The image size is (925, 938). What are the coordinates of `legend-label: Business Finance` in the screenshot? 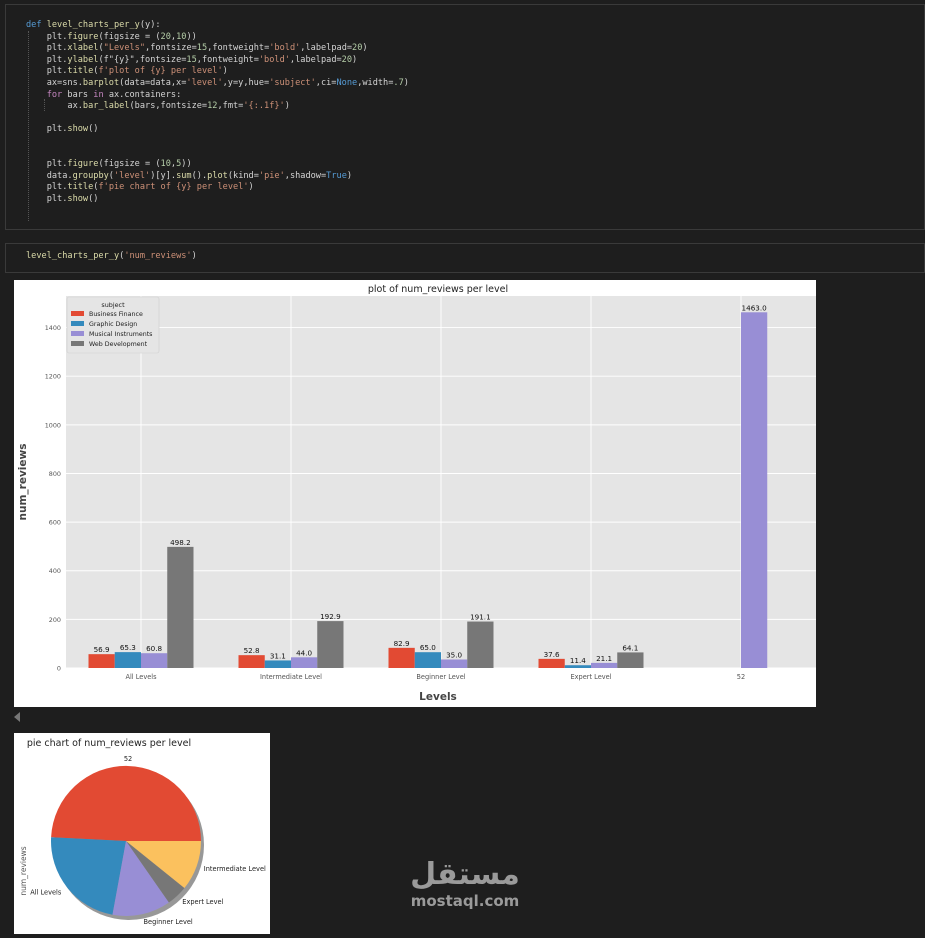 It's located at (116, 314).